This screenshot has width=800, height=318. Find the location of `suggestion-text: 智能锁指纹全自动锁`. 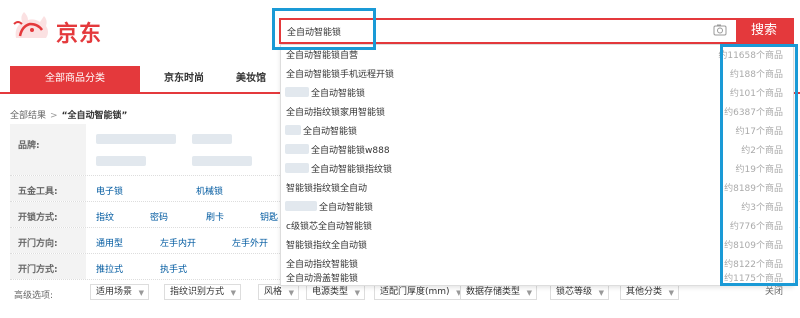

suggestion-text: 智能锁指纹全自动锁 is located at coordinates (327, 246).